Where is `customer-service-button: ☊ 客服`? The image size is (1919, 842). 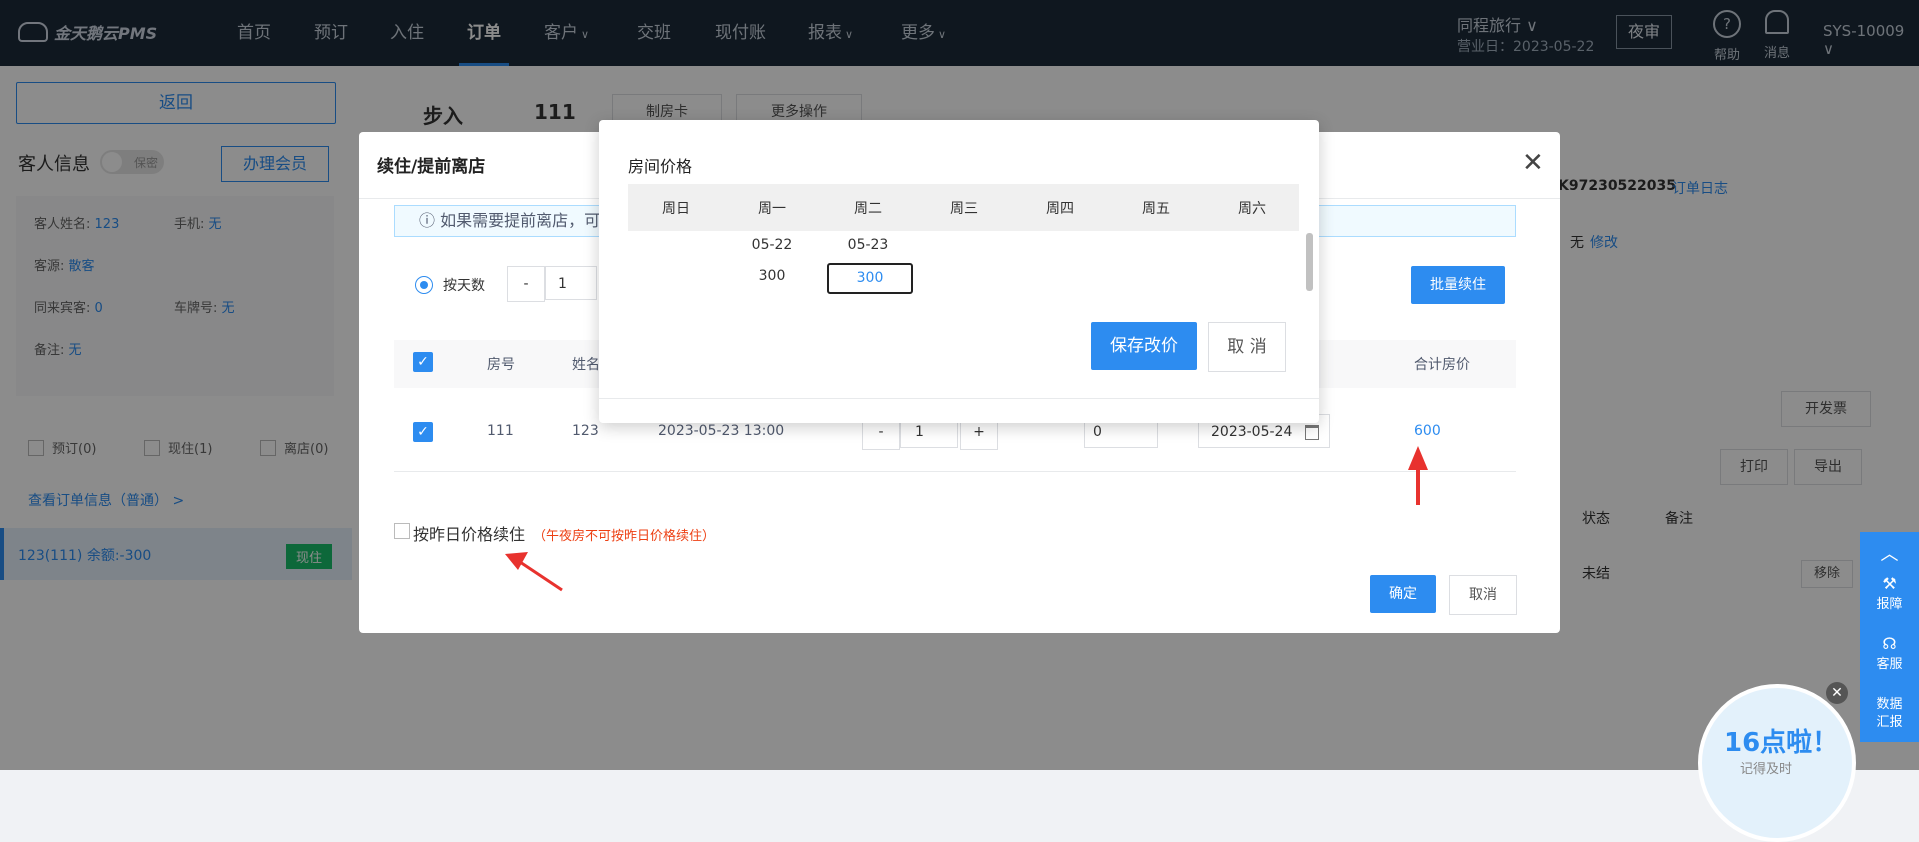
customer-service-button: ☊ 客服 is located at coordinates (1889, 653).